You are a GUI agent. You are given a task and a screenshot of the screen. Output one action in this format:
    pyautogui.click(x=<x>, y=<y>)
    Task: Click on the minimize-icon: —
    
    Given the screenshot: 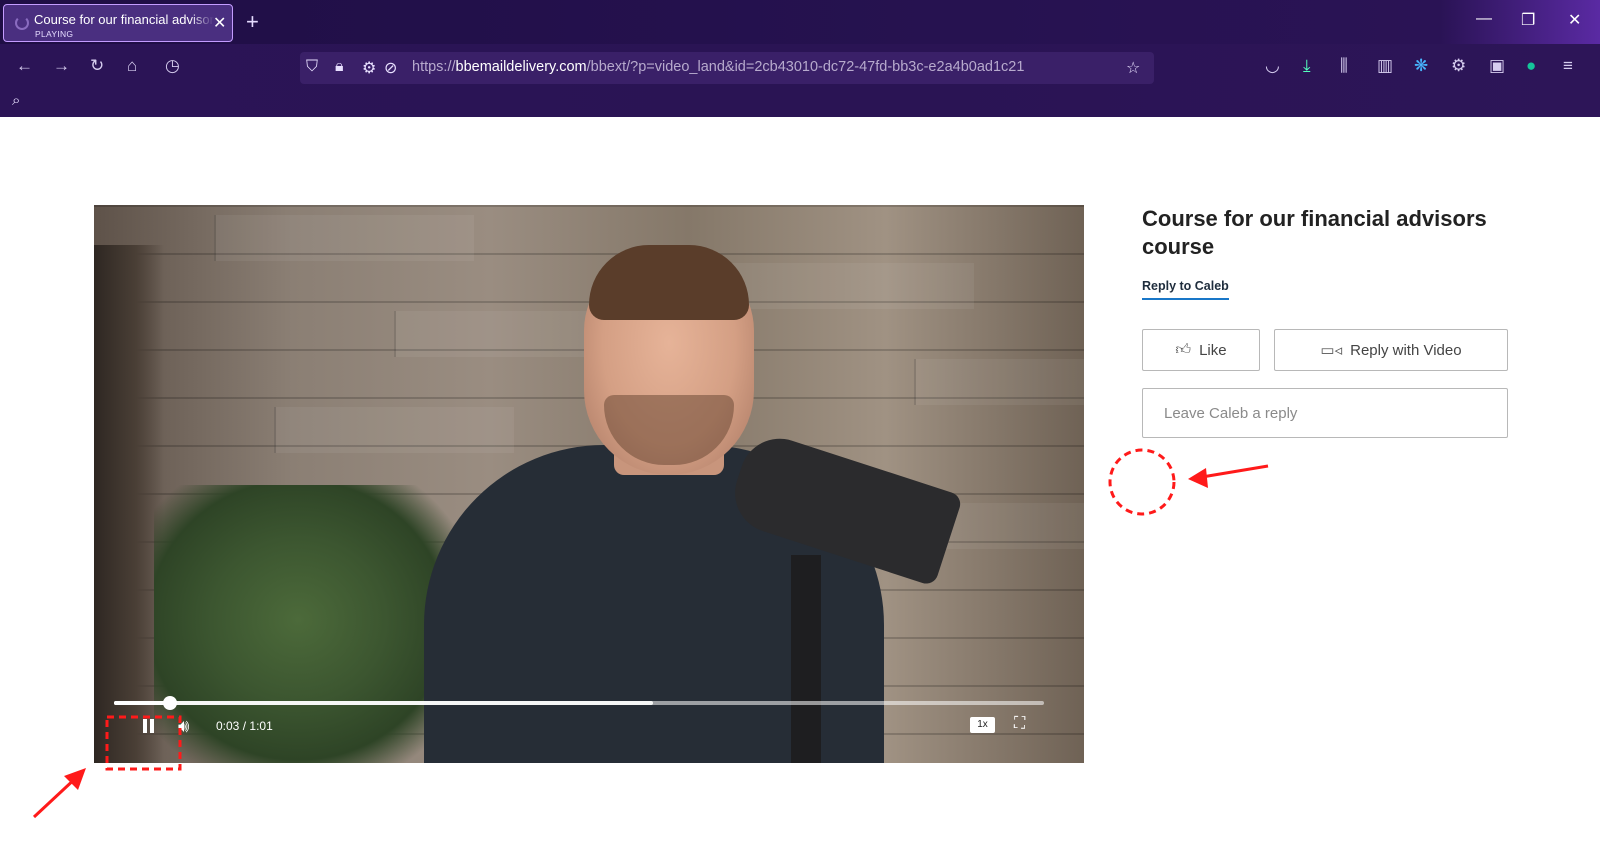 What is the action you would take?
    pyautogui.click(x=1484, y=19)
    